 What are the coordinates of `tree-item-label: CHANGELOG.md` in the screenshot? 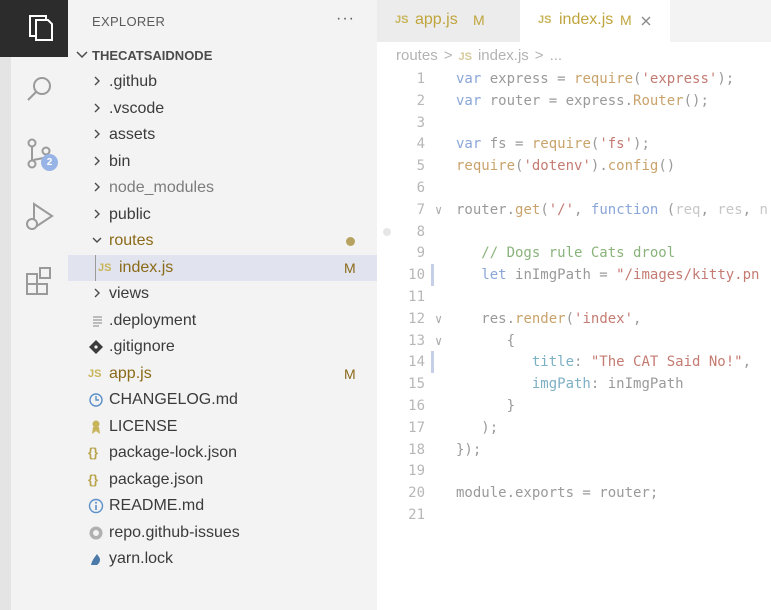 It's located at (173, 399).